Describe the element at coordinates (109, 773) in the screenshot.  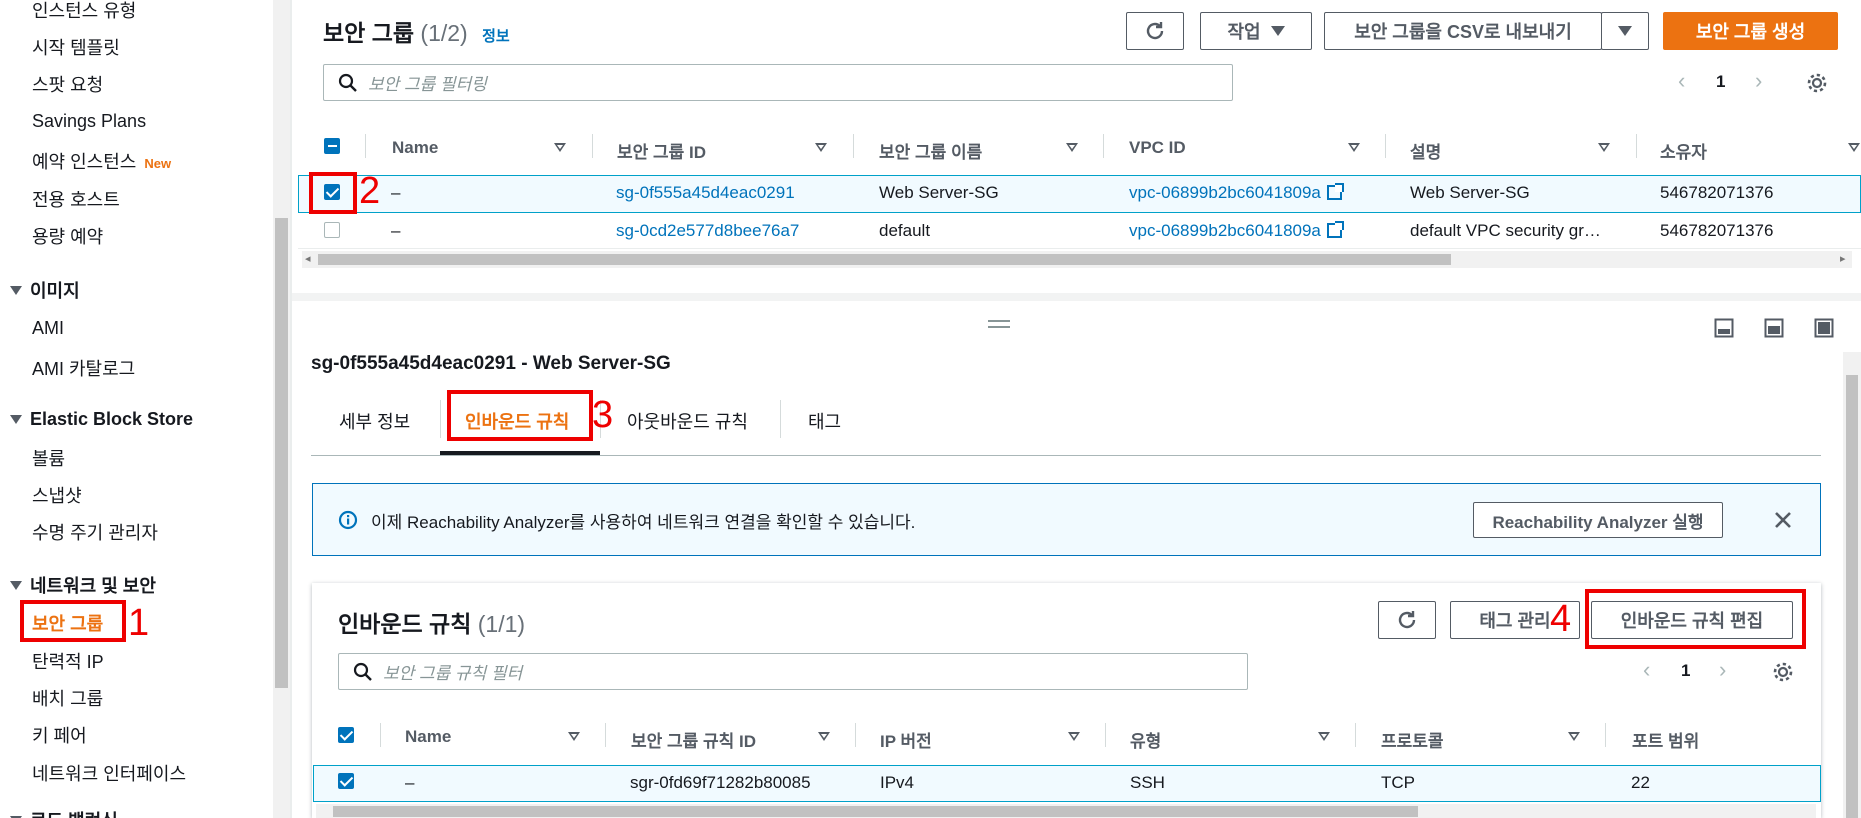
I see `sidebar-item-network-interfaces: 네트워크 인터페이스` at that location.